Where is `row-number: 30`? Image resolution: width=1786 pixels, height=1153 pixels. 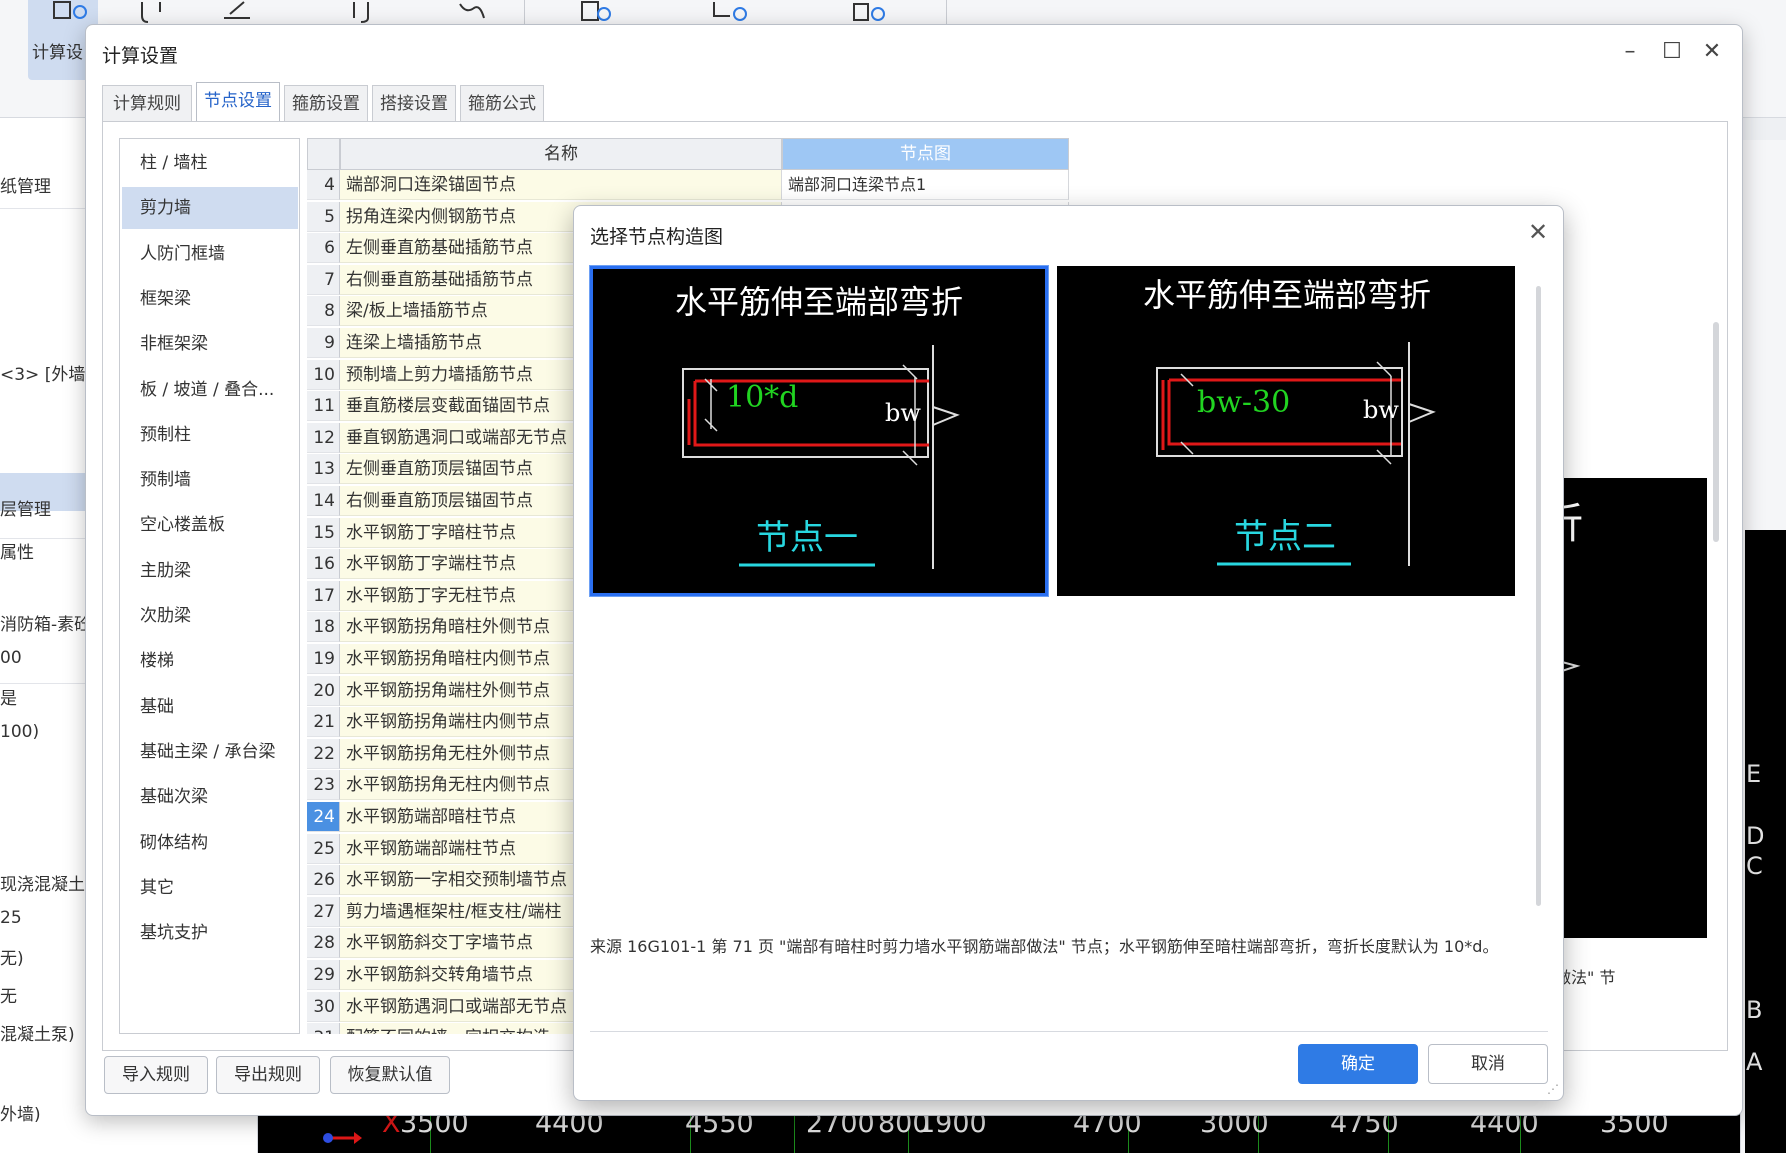 row-number: 30 is located at coordinates (323, 1006).